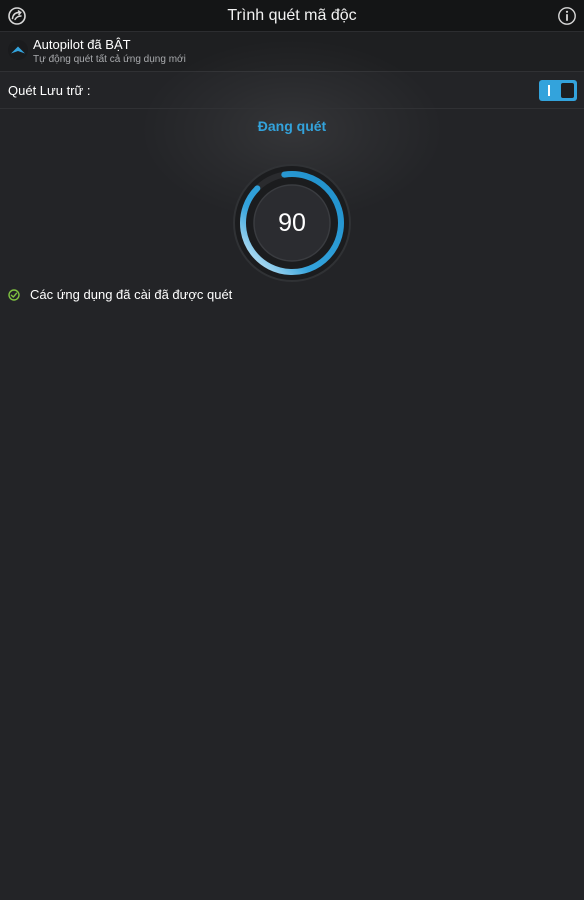  I want to click on toggle-on-mark, so click(549, 90).